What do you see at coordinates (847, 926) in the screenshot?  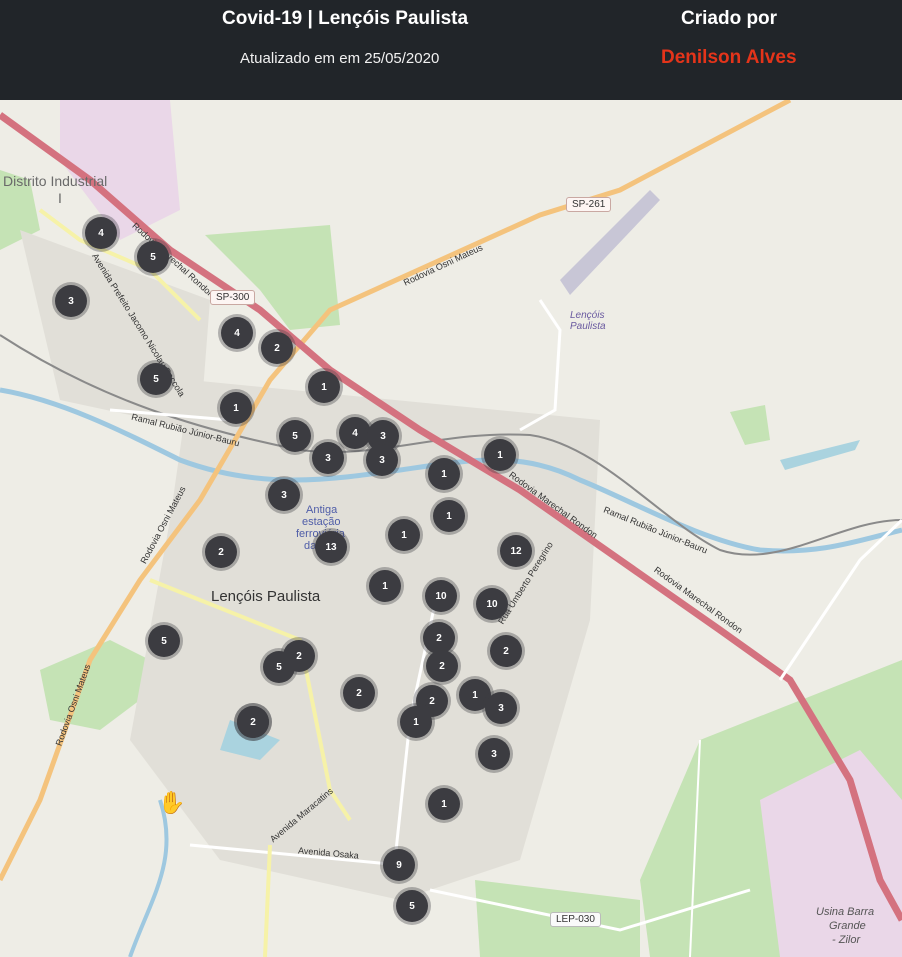 I see `usina-label-2: Grande` at bounding box center [847, 926].